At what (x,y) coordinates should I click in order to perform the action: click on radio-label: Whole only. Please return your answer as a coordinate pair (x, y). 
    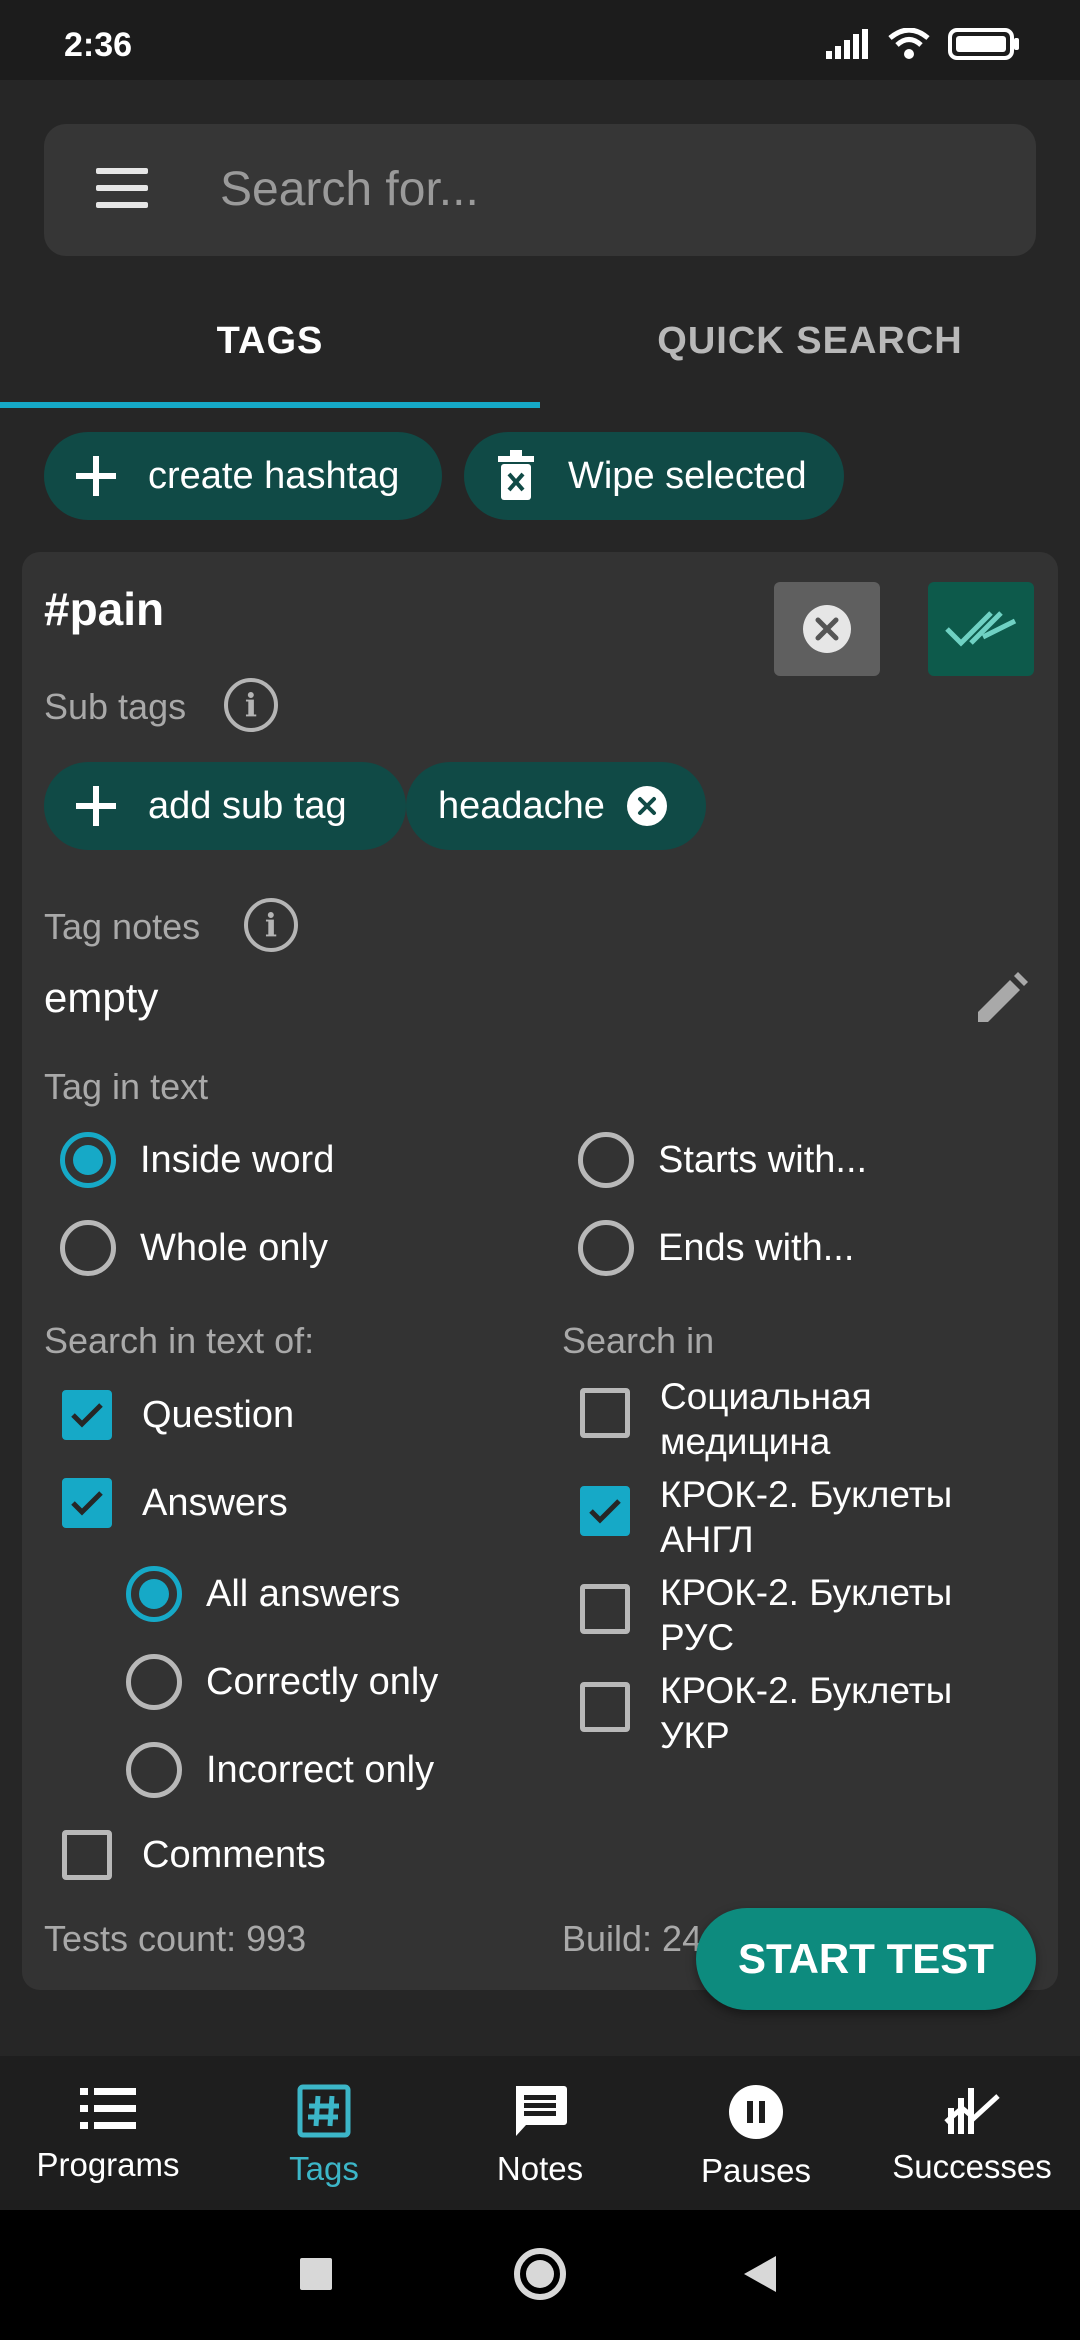
    Looking at the image, I should click on (234, 1247).